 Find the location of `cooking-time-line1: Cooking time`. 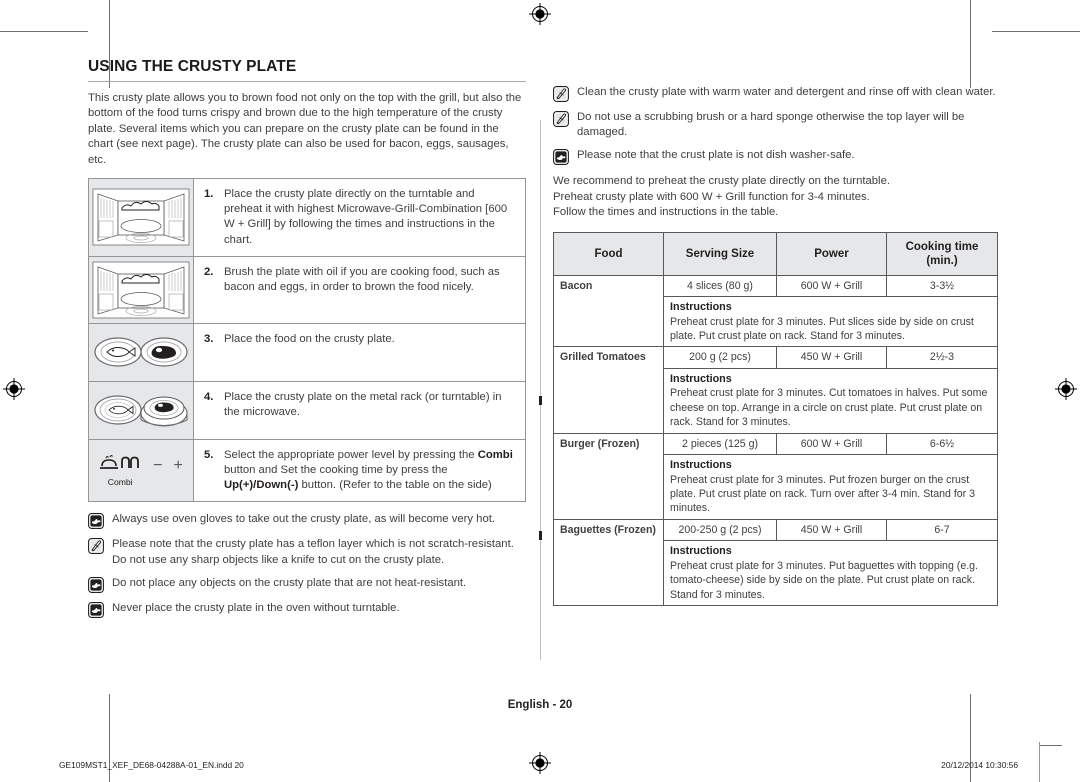

cooking-time-line1: Cooking time is located at coordinates (942, 246).